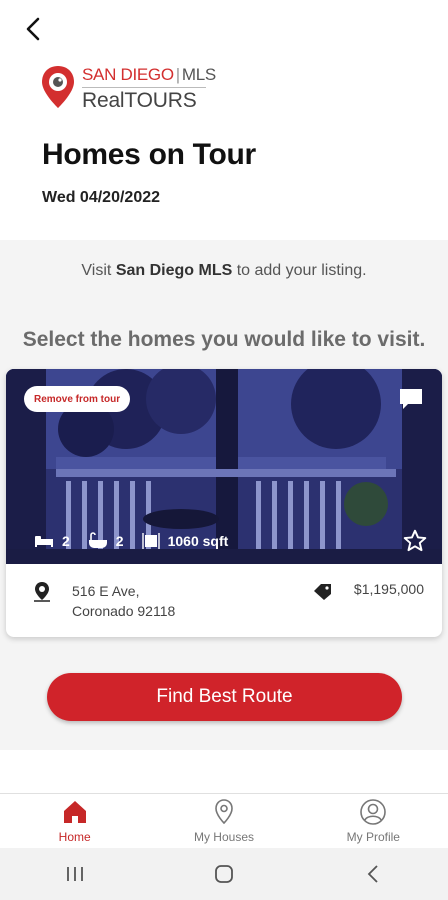  I want to click on chat-icon, so click(411, 399).